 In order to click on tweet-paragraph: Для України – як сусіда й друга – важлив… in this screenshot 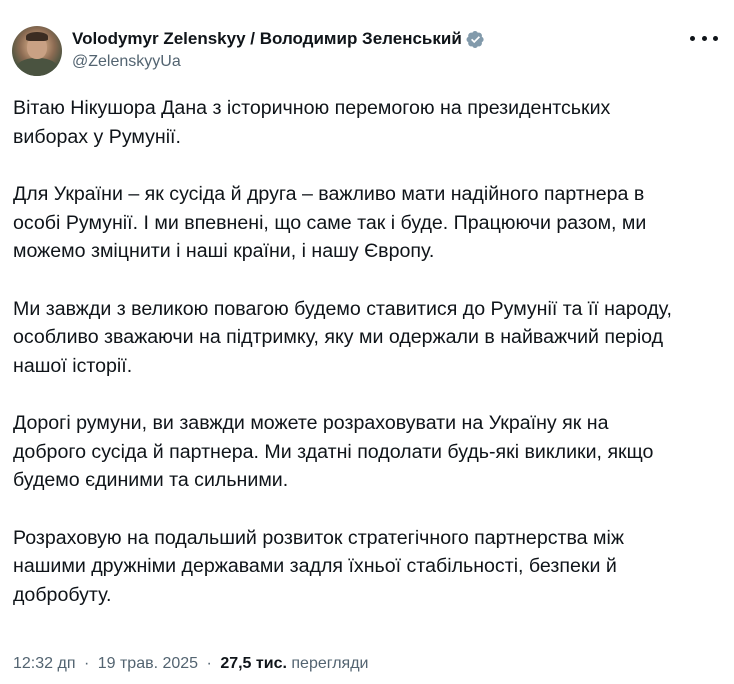, I will do `click(330, 222)`.